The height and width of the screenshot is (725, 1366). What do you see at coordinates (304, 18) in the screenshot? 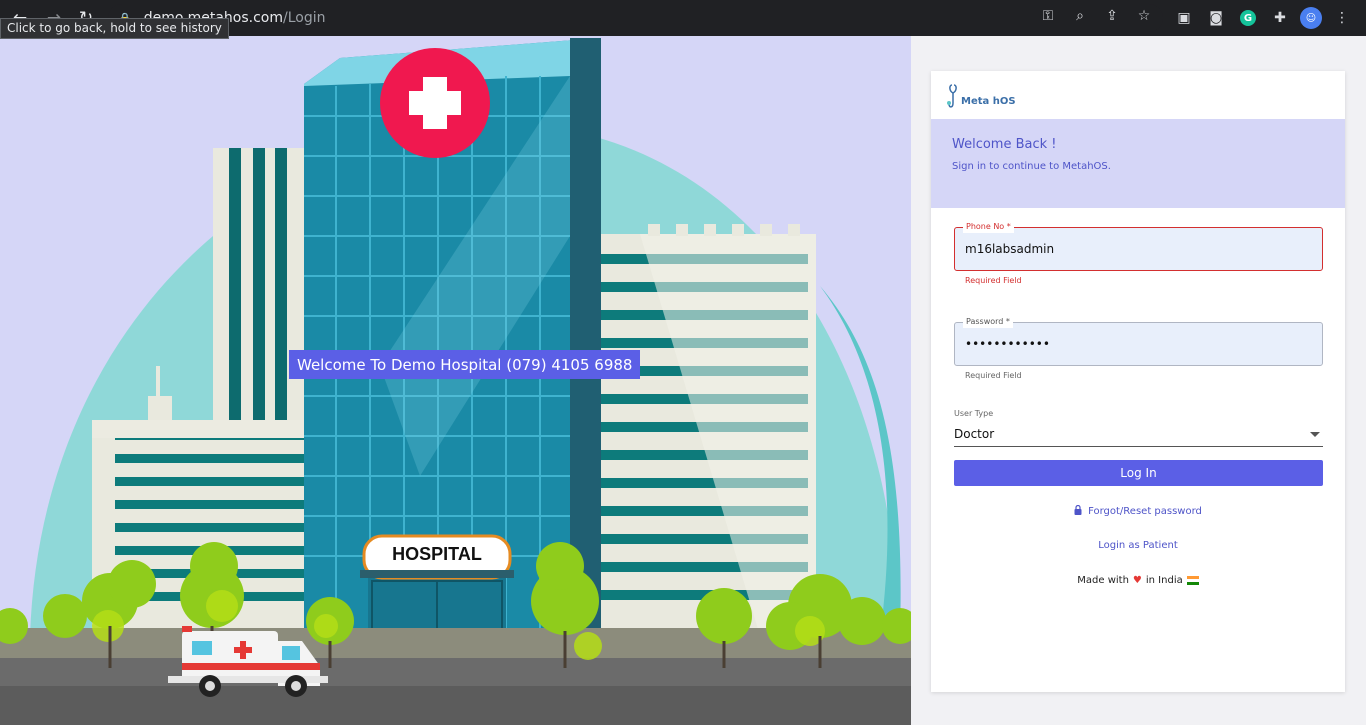
I see `url-path: /Login` at bounding box center [304, 18].